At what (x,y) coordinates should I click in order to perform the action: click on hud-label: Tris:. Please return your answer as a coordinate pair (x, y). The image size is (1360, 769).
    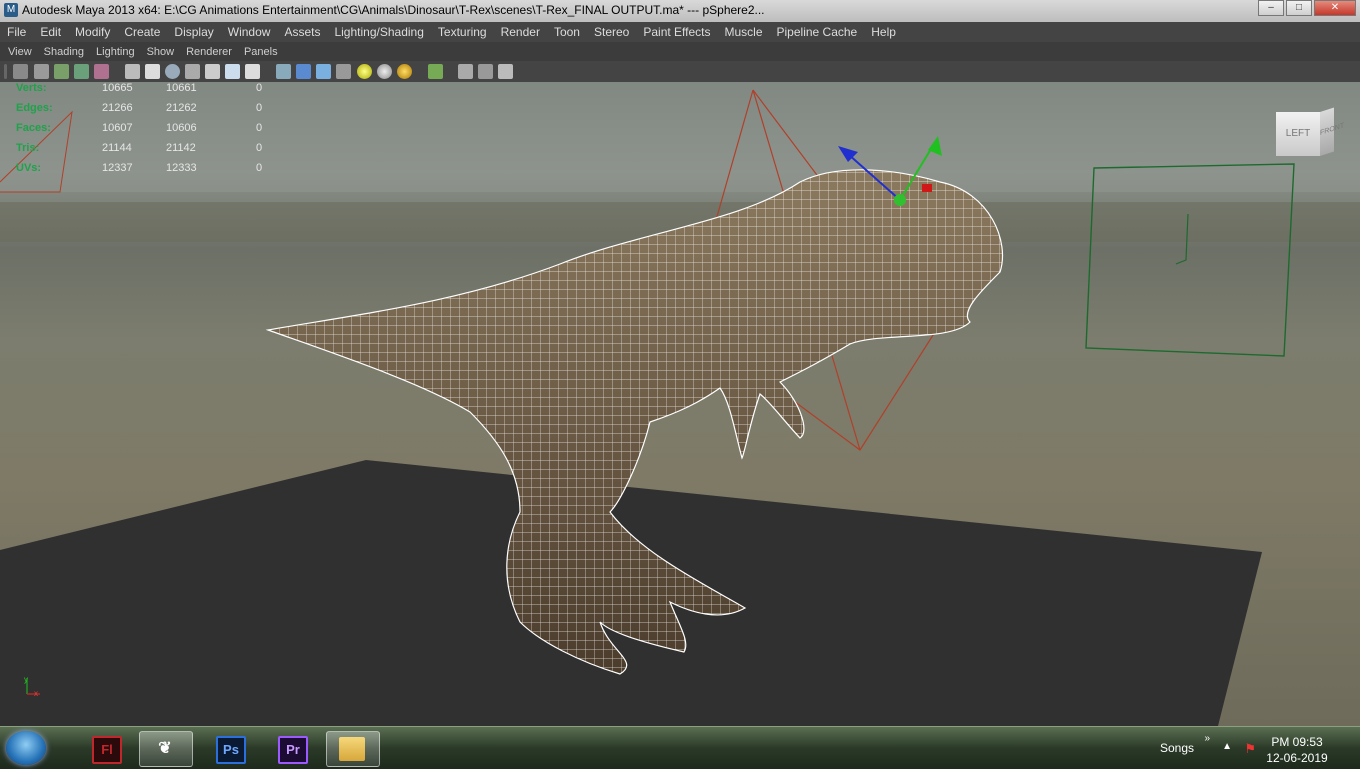
    Looking at the image, I should click on (28, 148).